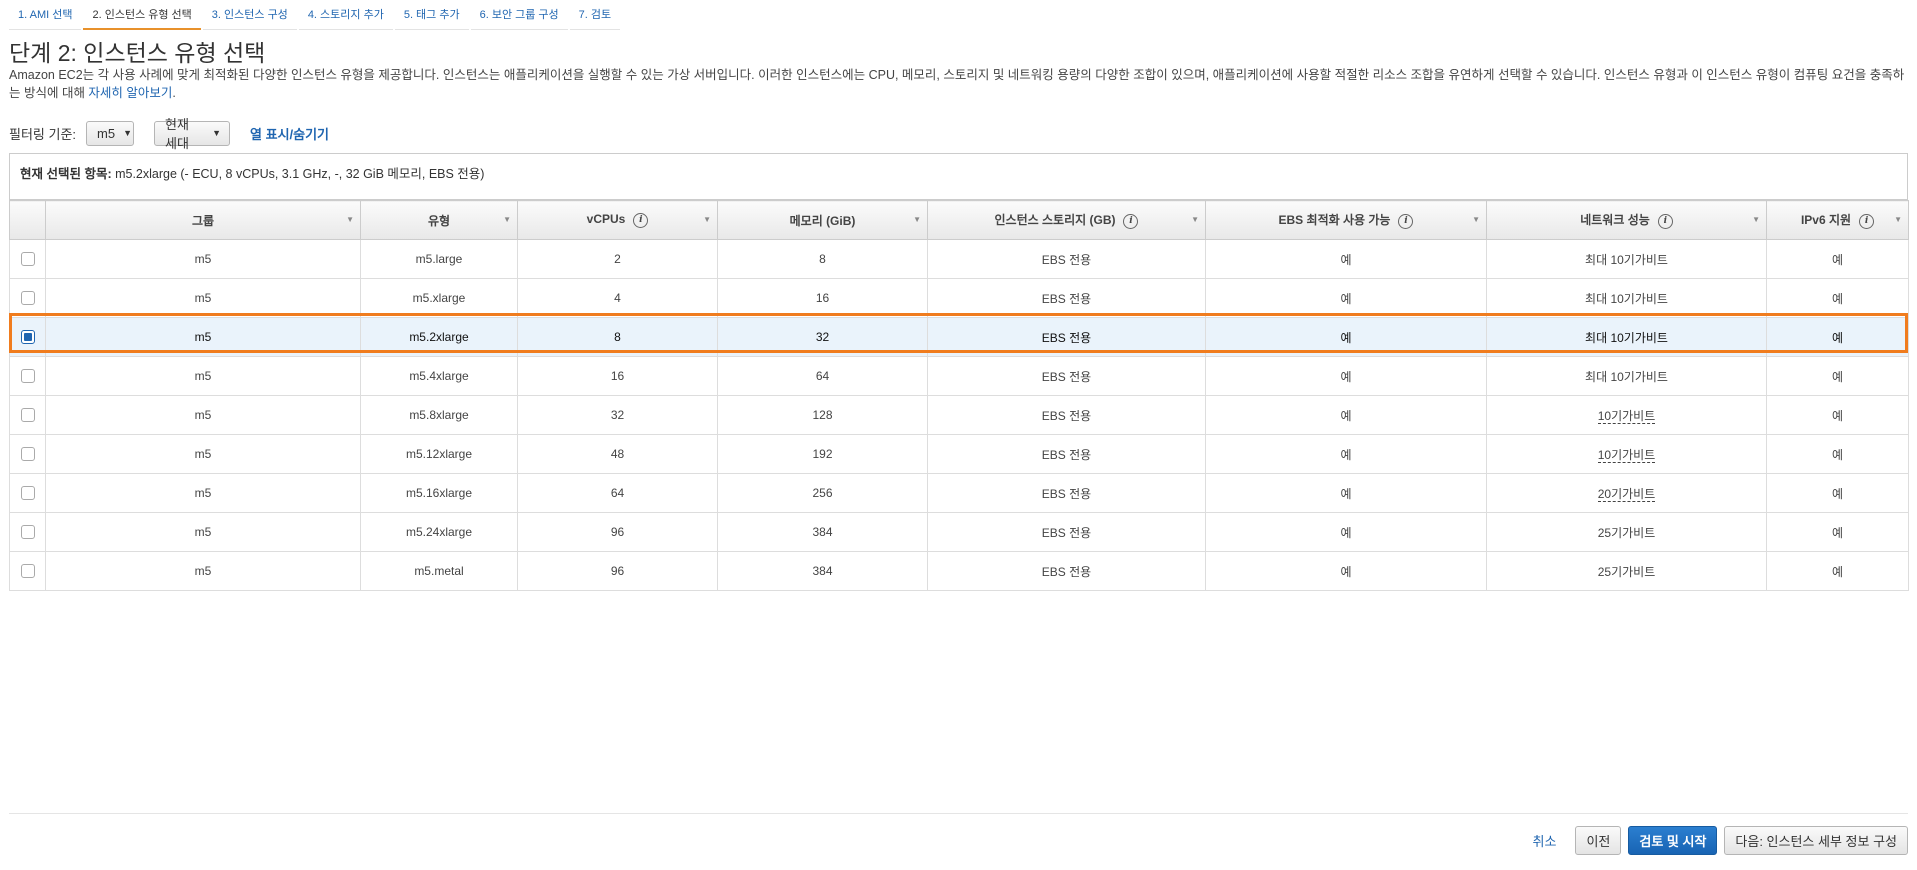  I want to click on cell-network: 최대 10기가비트, so click(1626, 298).